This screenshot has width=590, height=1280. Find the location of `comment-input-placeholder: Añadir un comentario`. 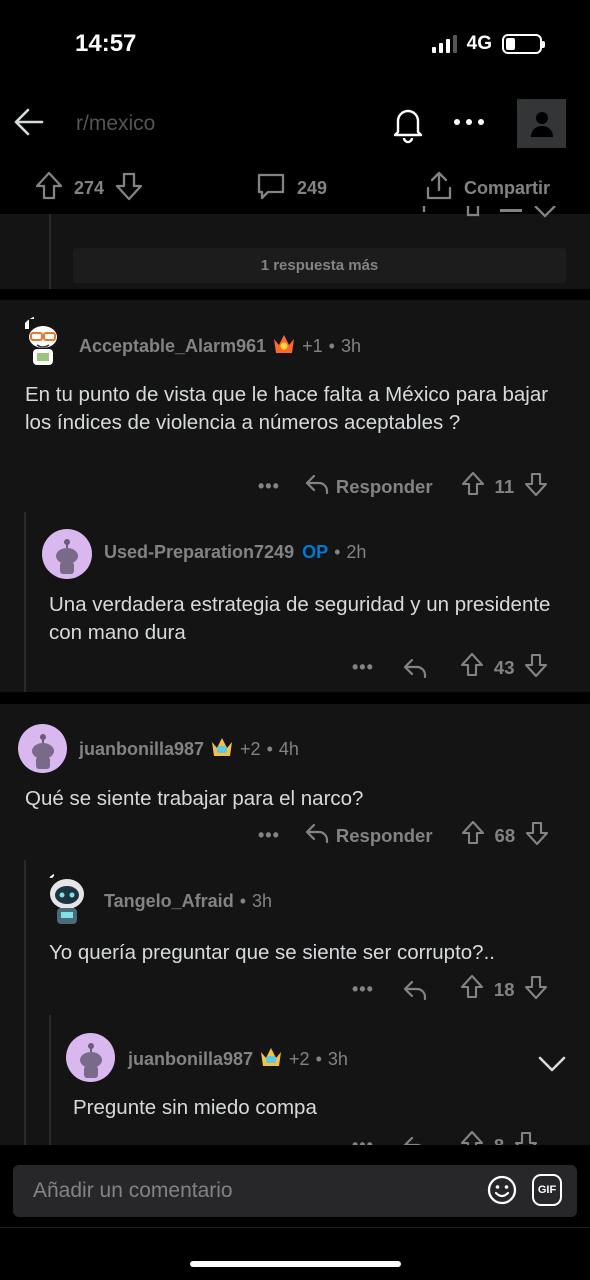

comment-input-placeholder: Añadir un comentario is located at coordinates (133, 1191).